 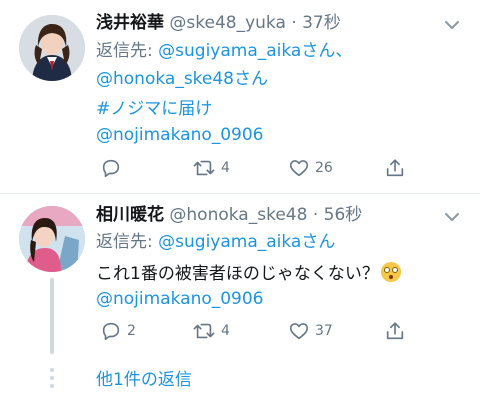 I want to click on reply-mention: @honoka_ske48, so click(x=165, y=79).